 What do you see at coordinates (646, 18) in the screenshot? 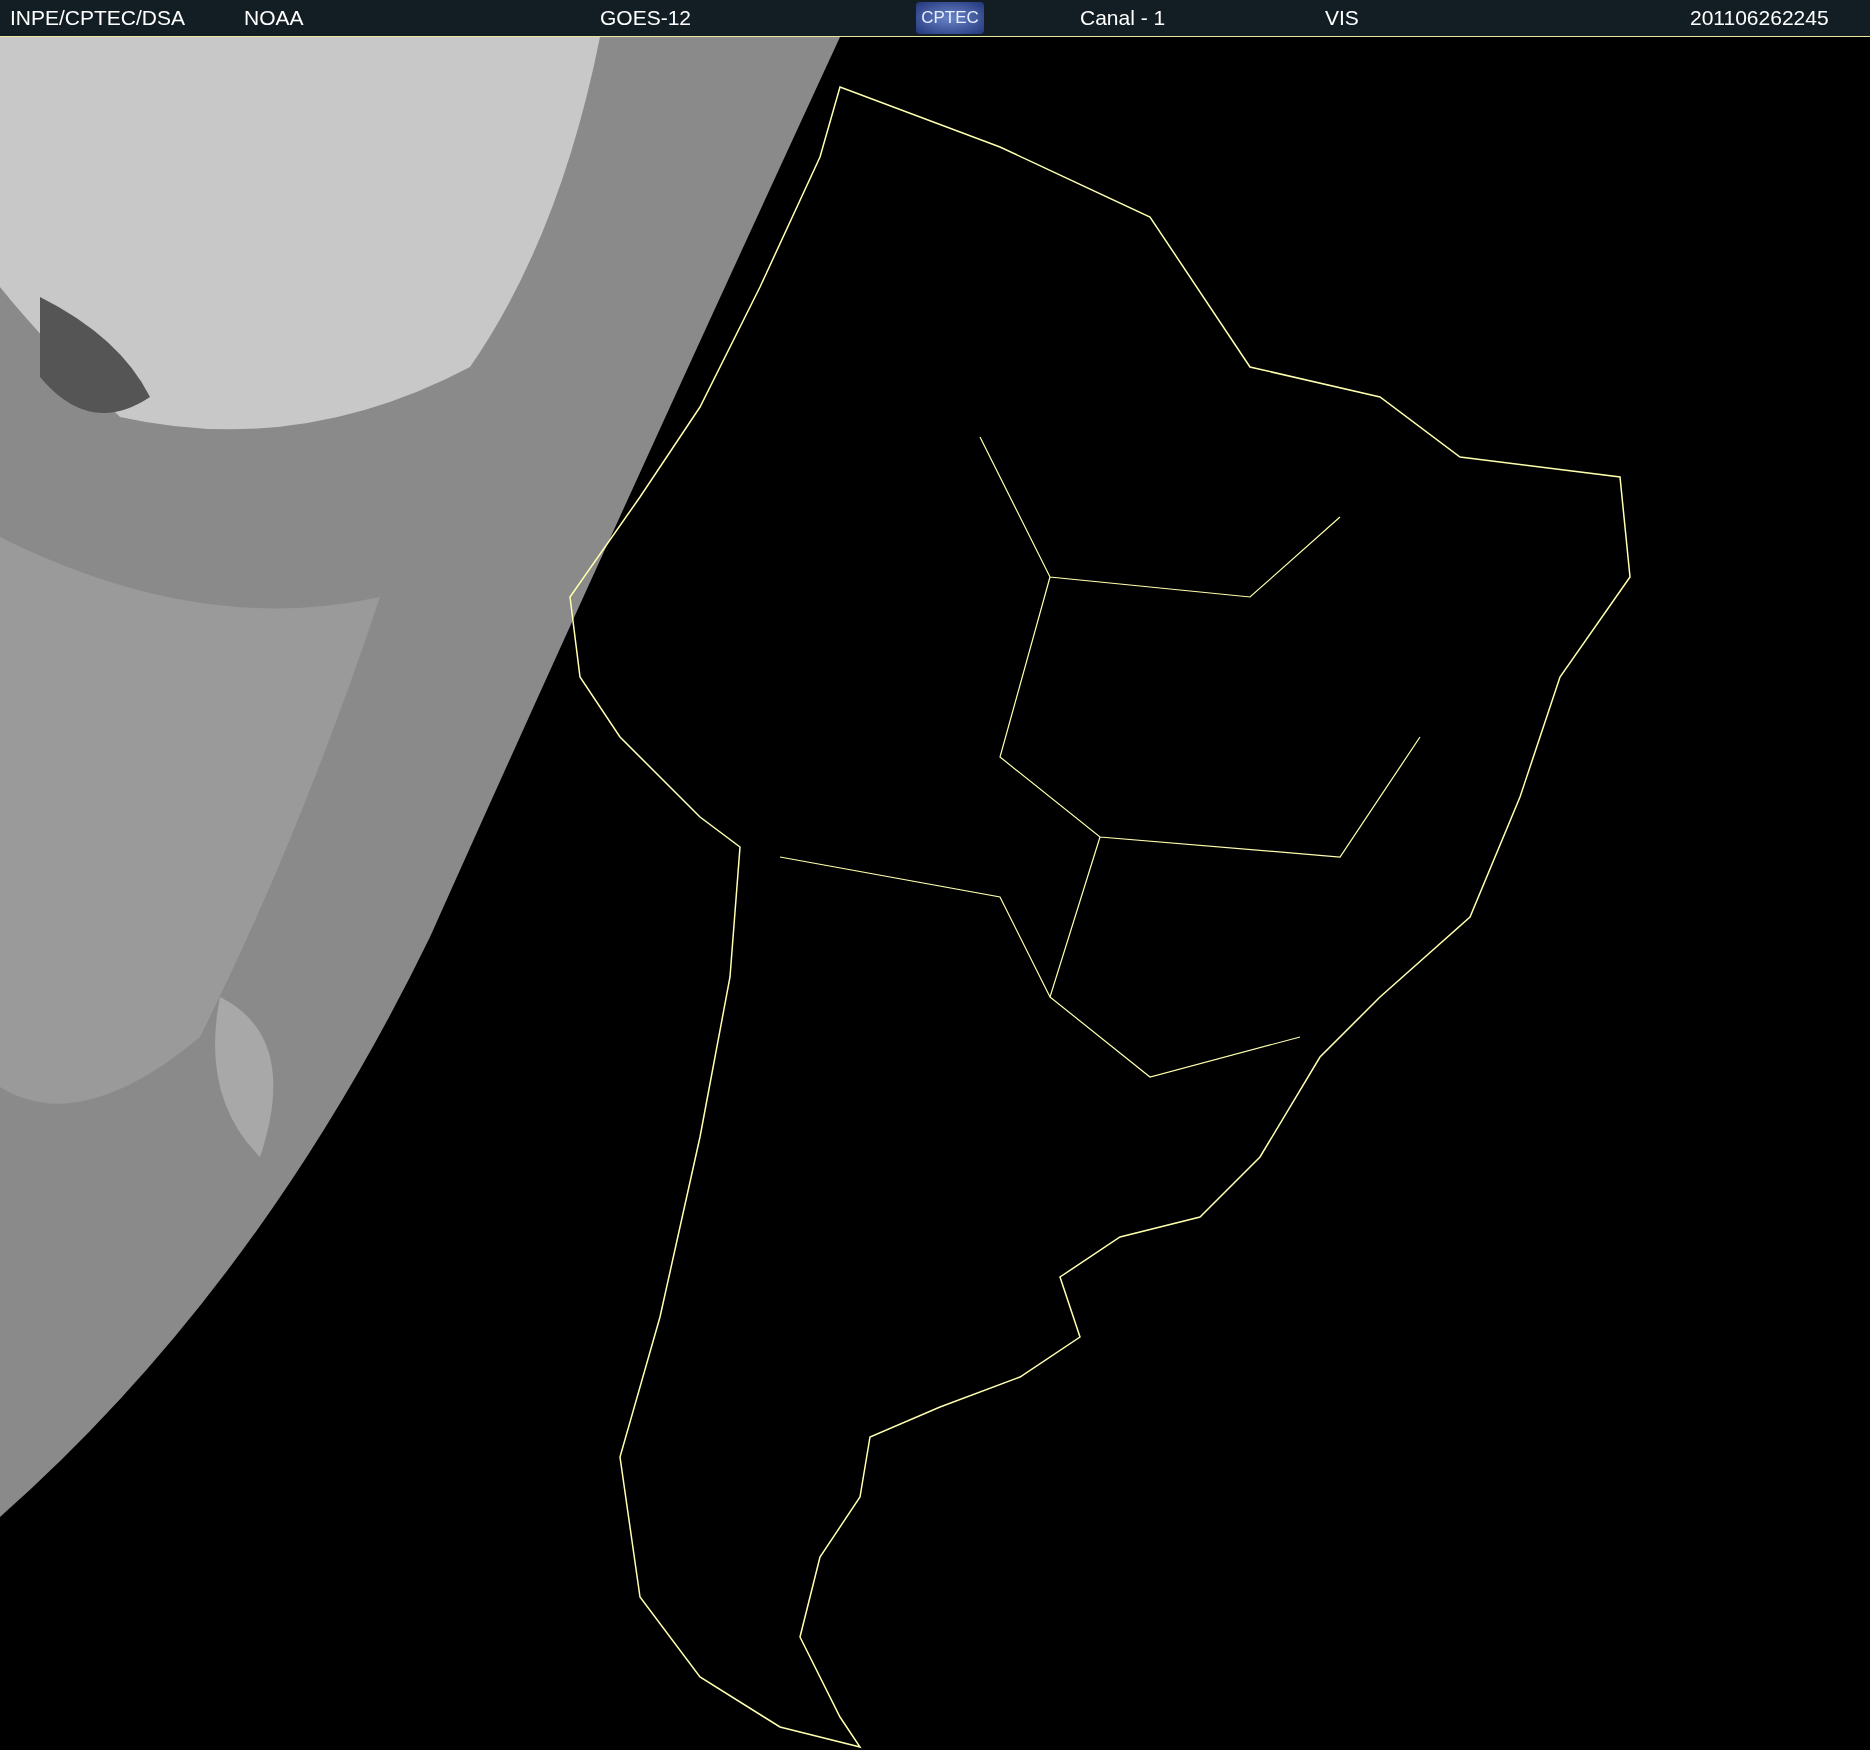
I see `satellite-label: GOES-12` at bounding box center [646, 18].